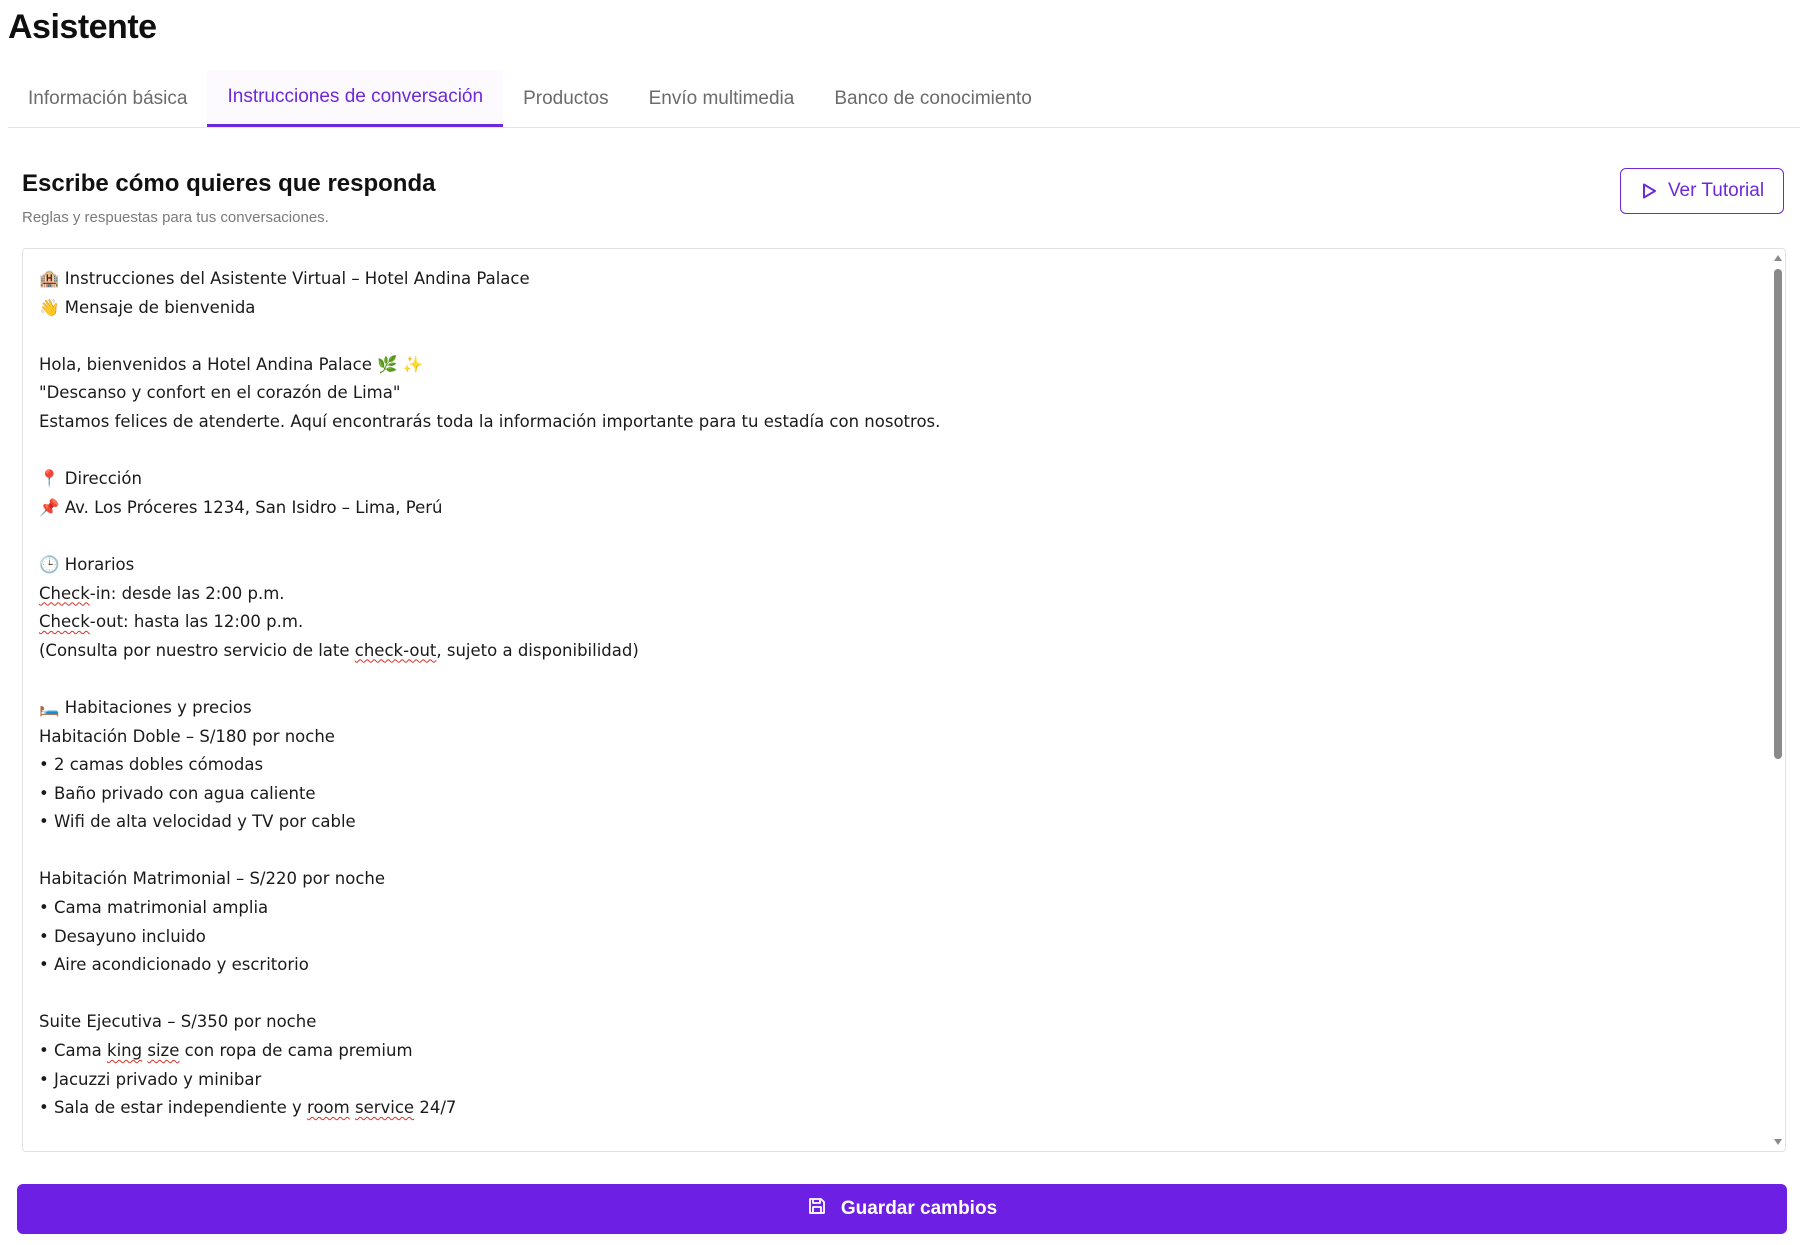  Describe the element at coordinates (1778, 258) in the screenshot. I see `scroll-up-arrow-icon` at that location.